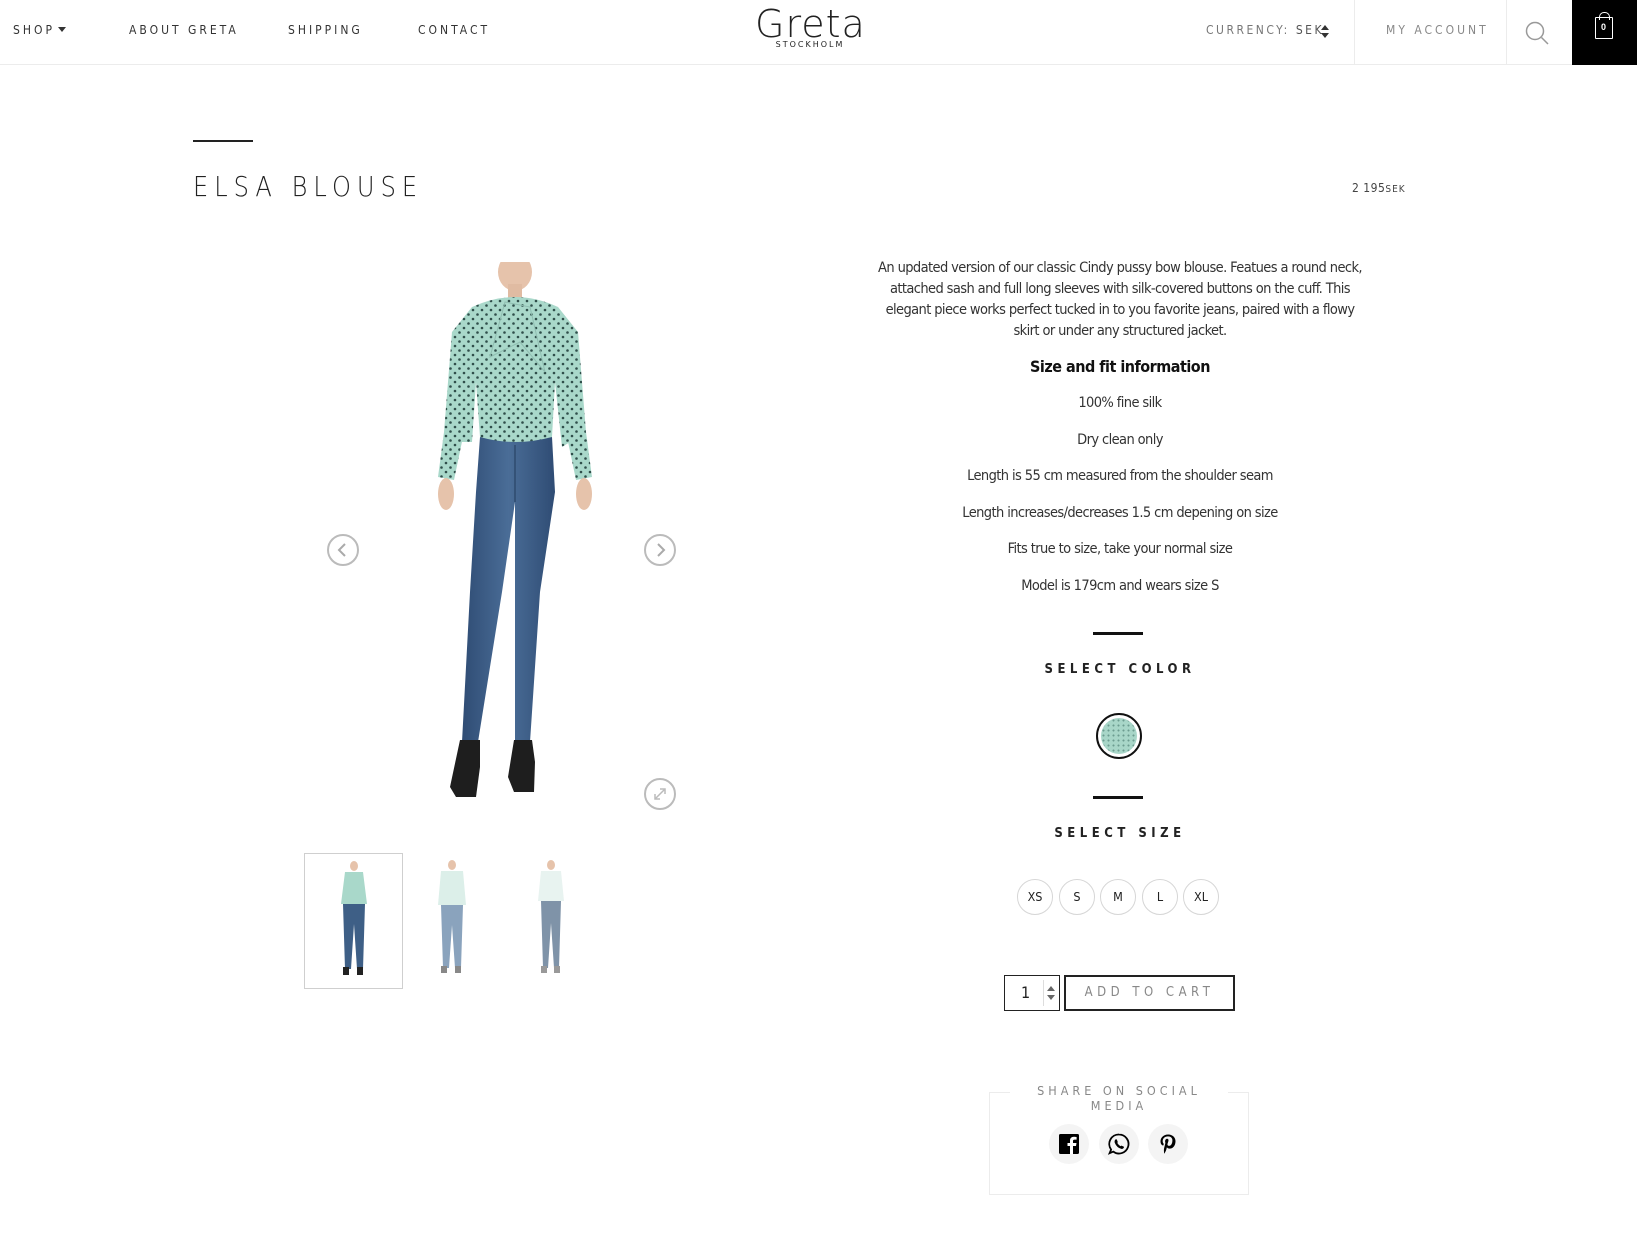  I want to click on next-image-button, so click(660, 550).